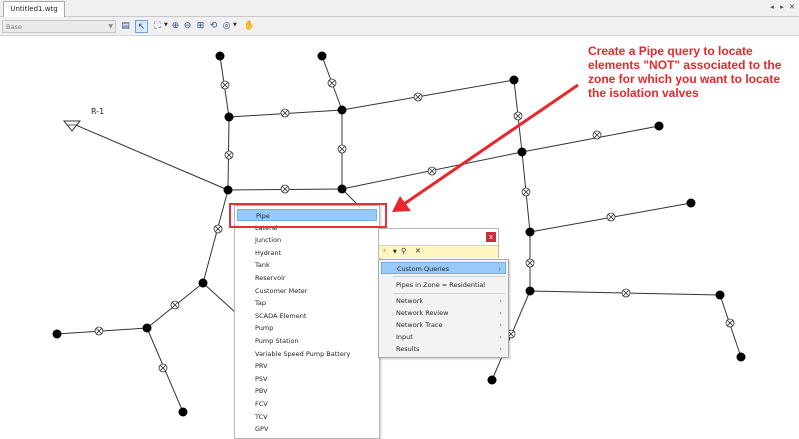  I want to click on zoom-window-icon: ⊞, so click(200, 26).